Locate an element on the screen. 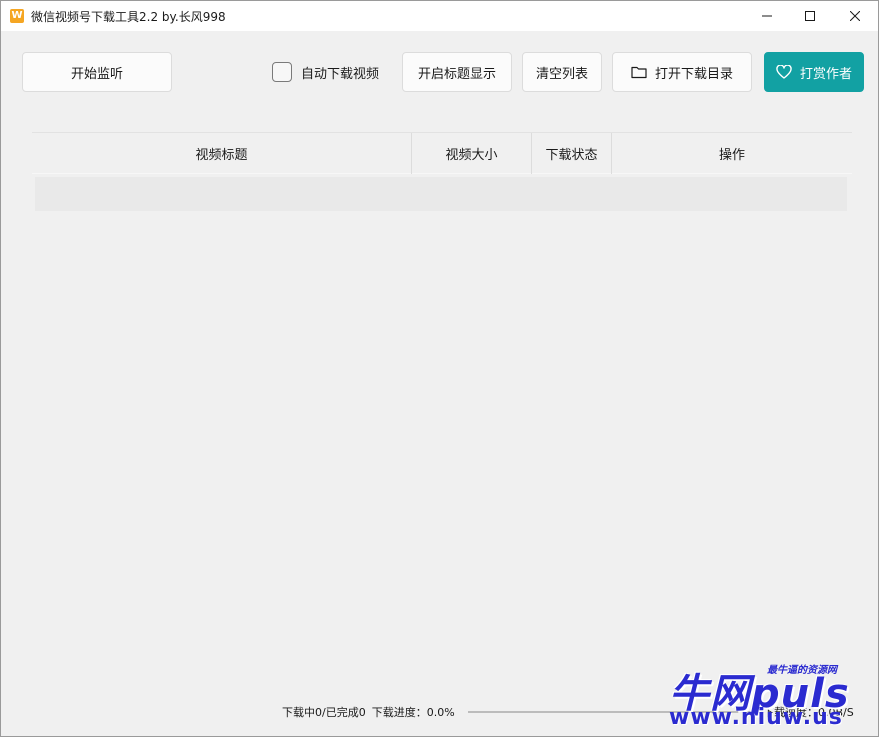  app-logo-icon: W is located at coordinates (17, 16).